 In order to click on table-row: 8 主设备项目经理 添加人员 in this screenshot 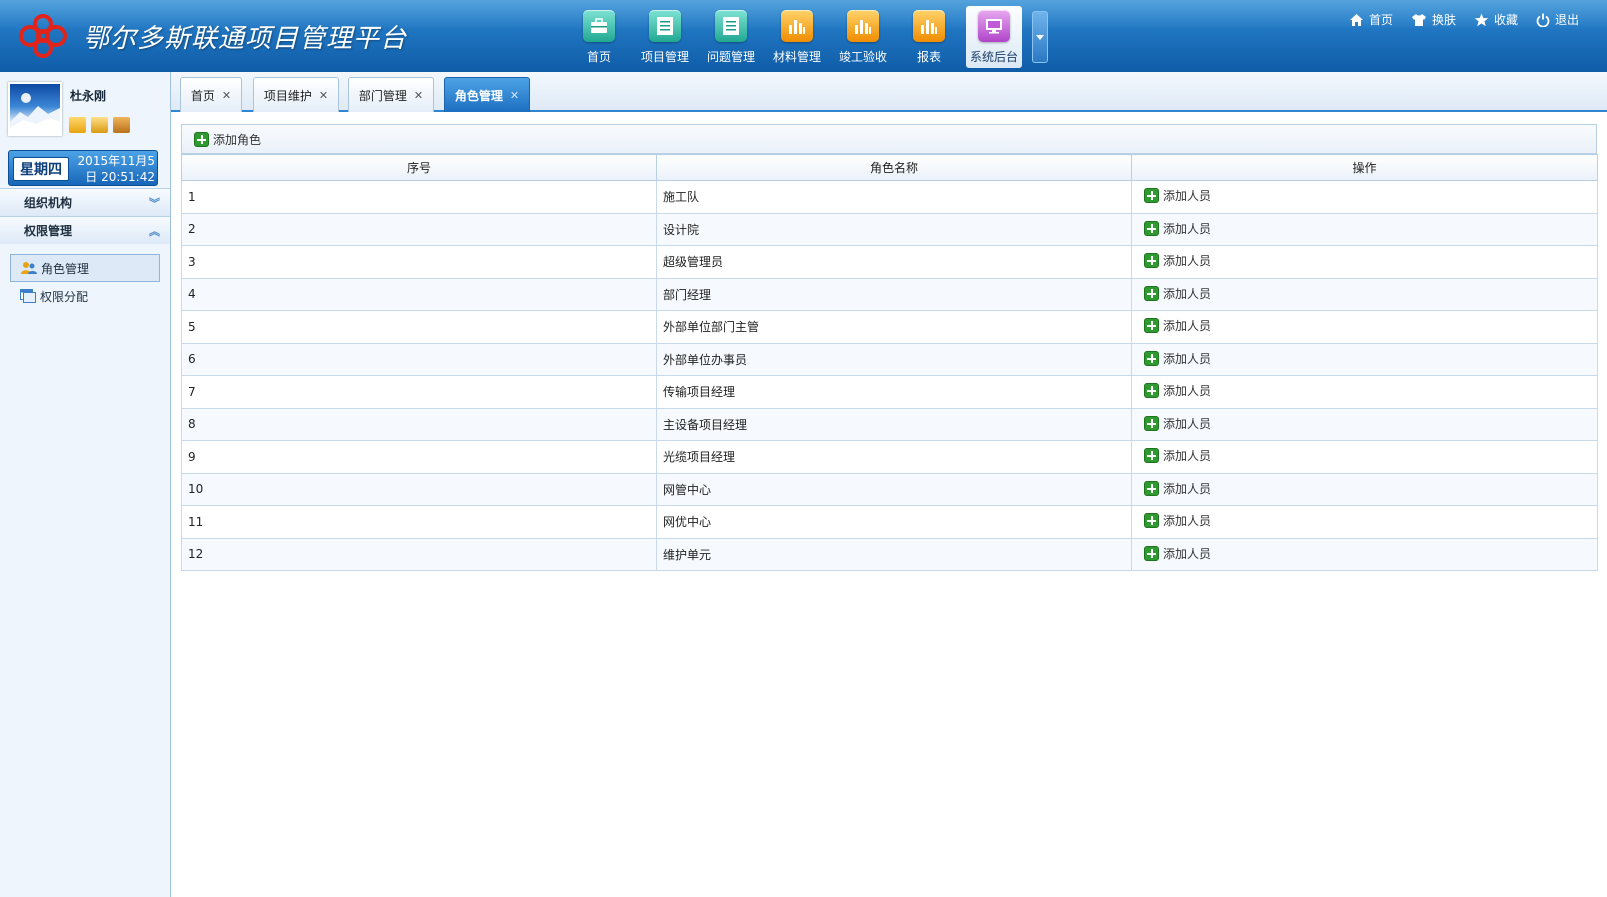, I will do `click(889, 424)`.